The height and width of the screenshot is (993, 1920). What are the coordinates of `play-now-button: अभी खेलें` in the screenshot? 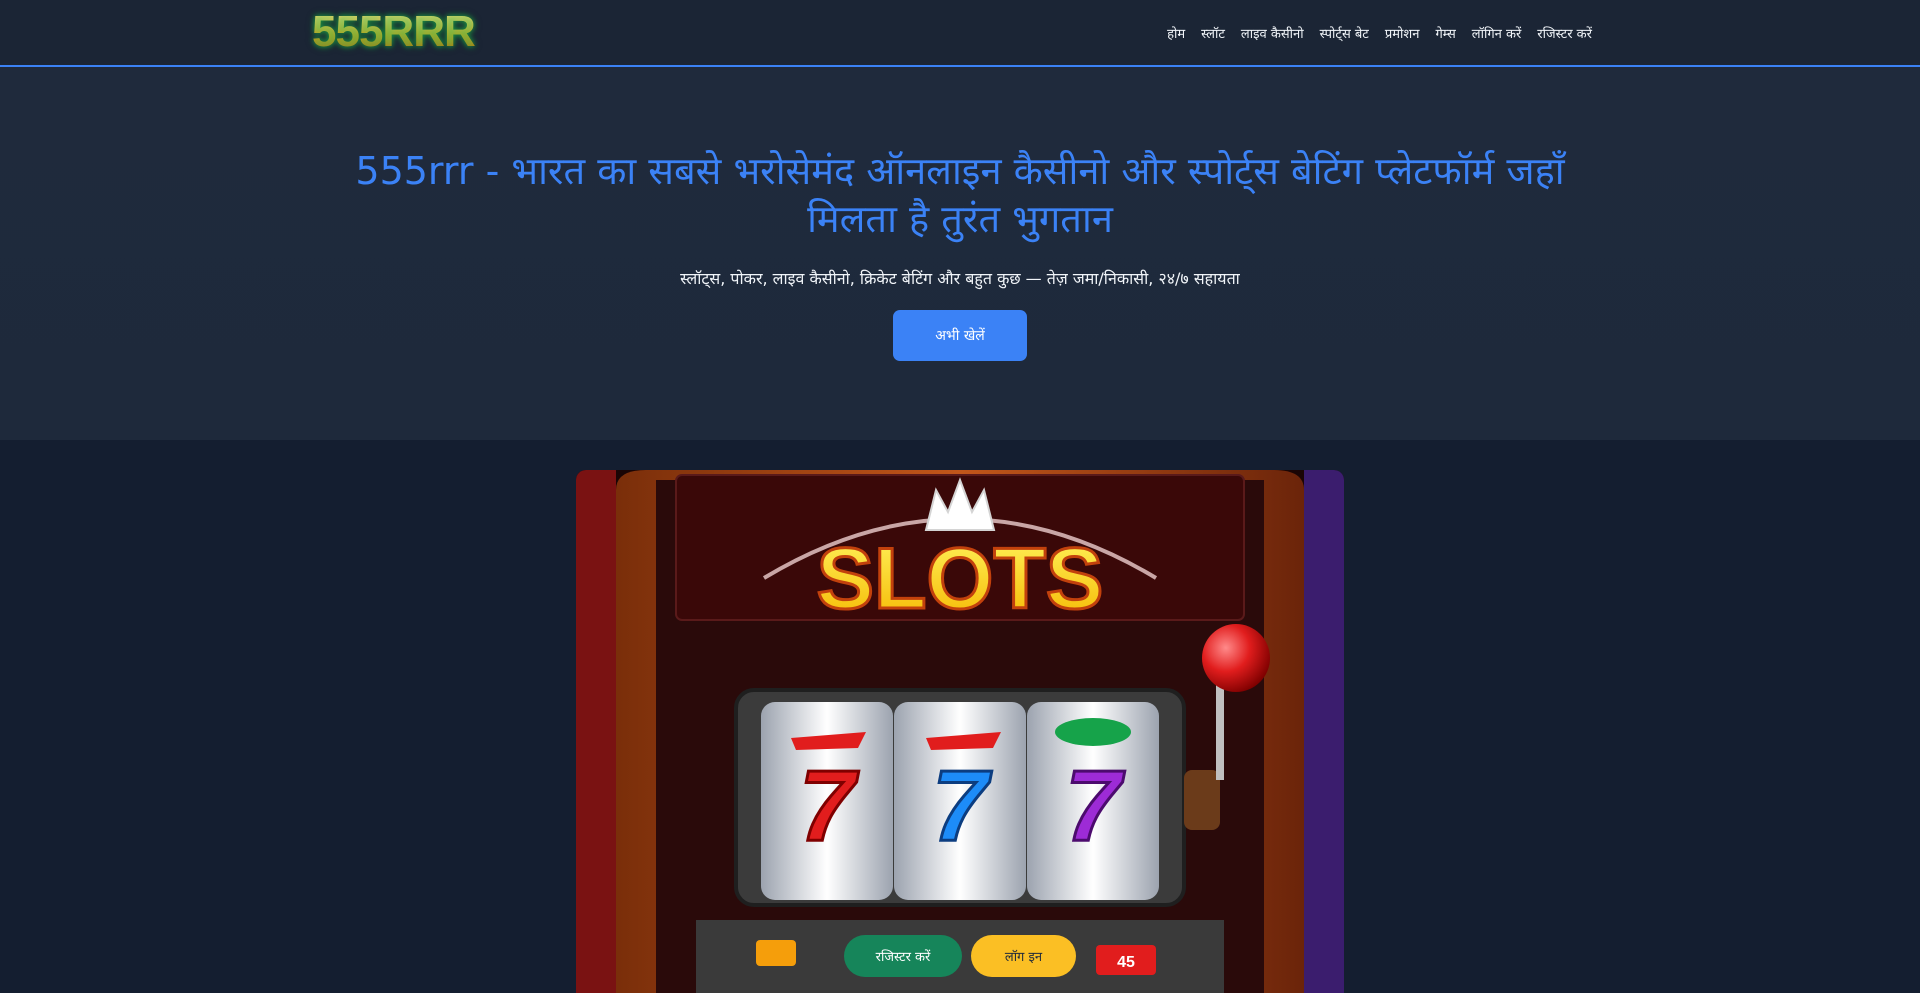 It's located at (960, 335).